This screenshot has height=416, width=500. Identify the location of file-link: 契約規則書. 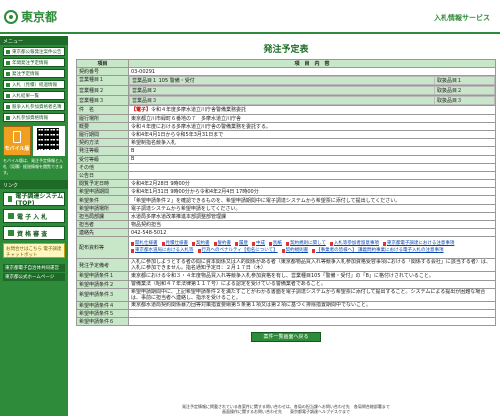
(295, 251).